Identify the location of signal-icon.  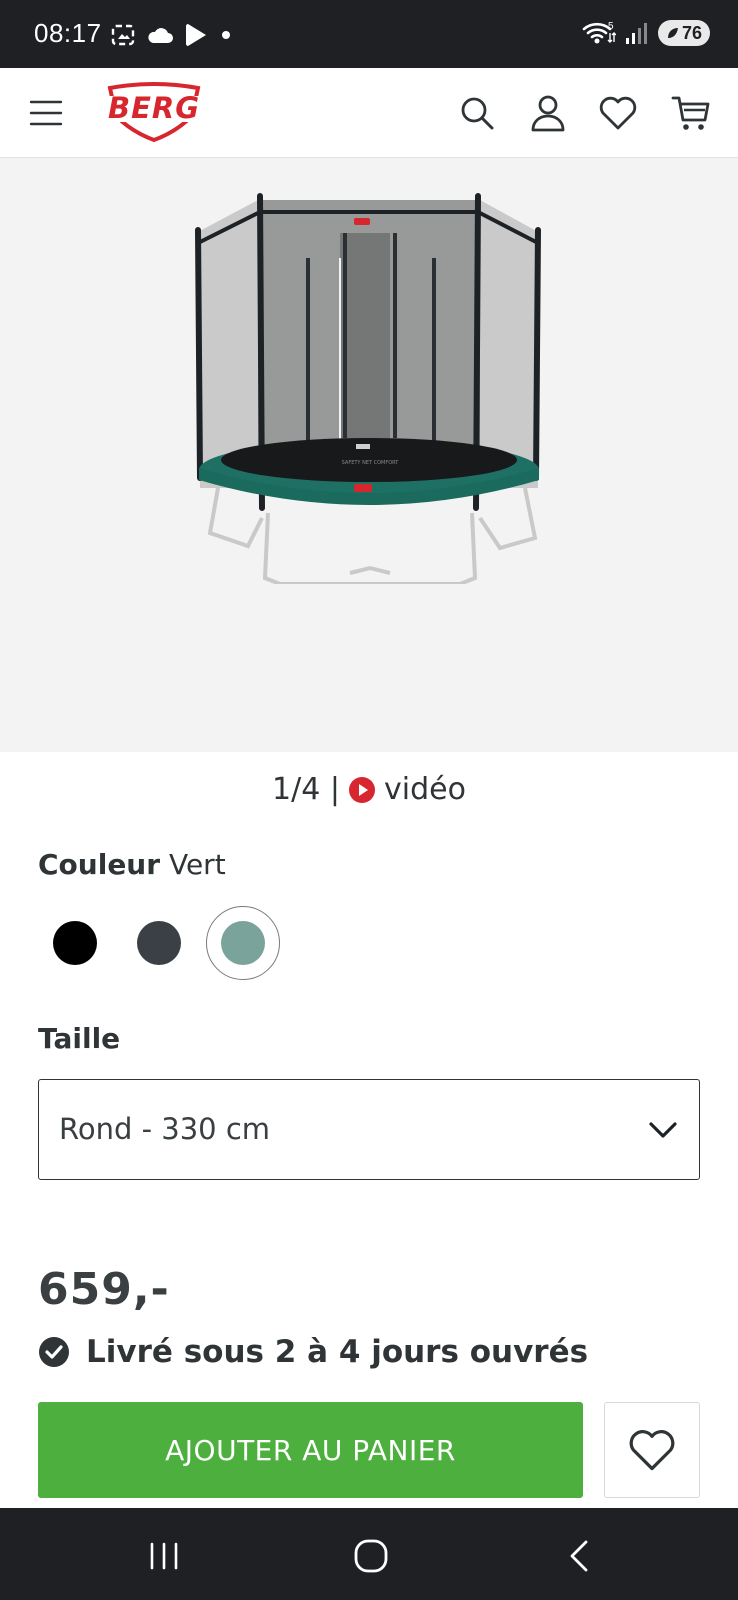
(636, 33).